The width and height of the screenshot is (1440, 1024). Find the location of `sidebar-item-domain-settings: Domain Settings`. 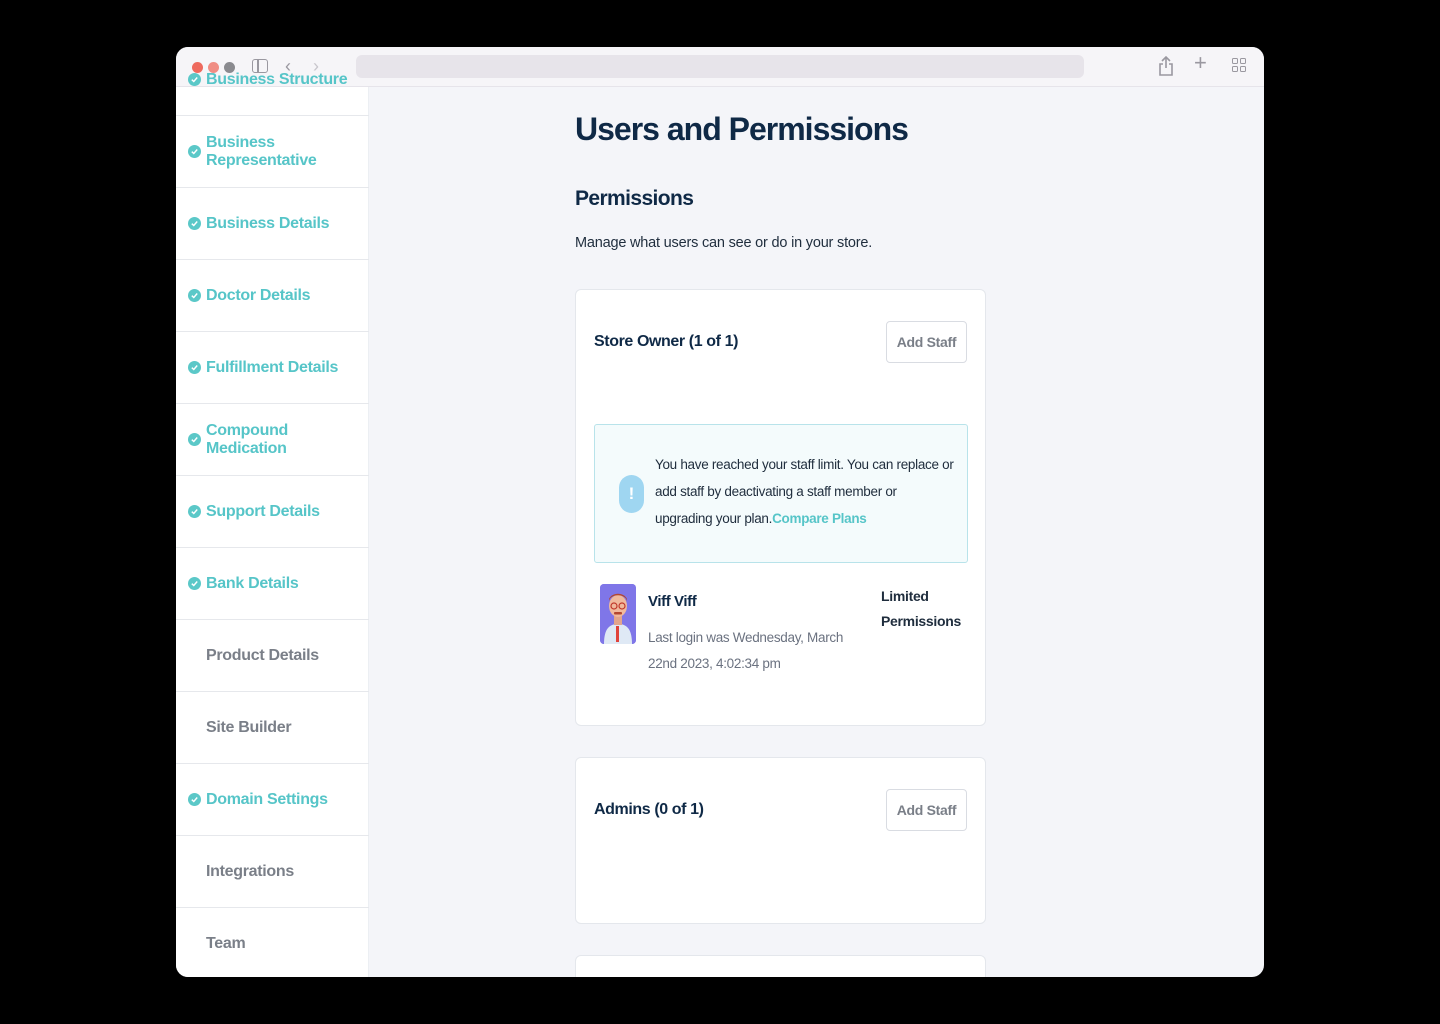

sidebar-item-domain-settings: Domain Settings is located at coordinates (272, 800).